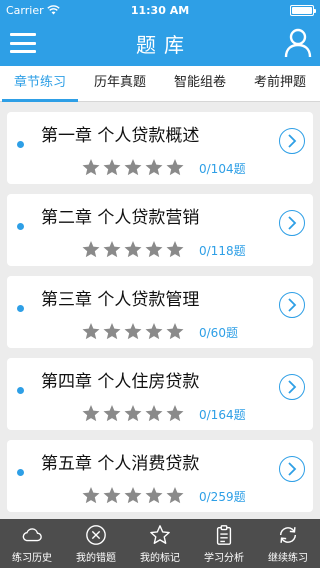 The height and width of the screenshot is (568, 320). I want to click on bottom-tab-analysis: 学习分析, so click(224, 543).